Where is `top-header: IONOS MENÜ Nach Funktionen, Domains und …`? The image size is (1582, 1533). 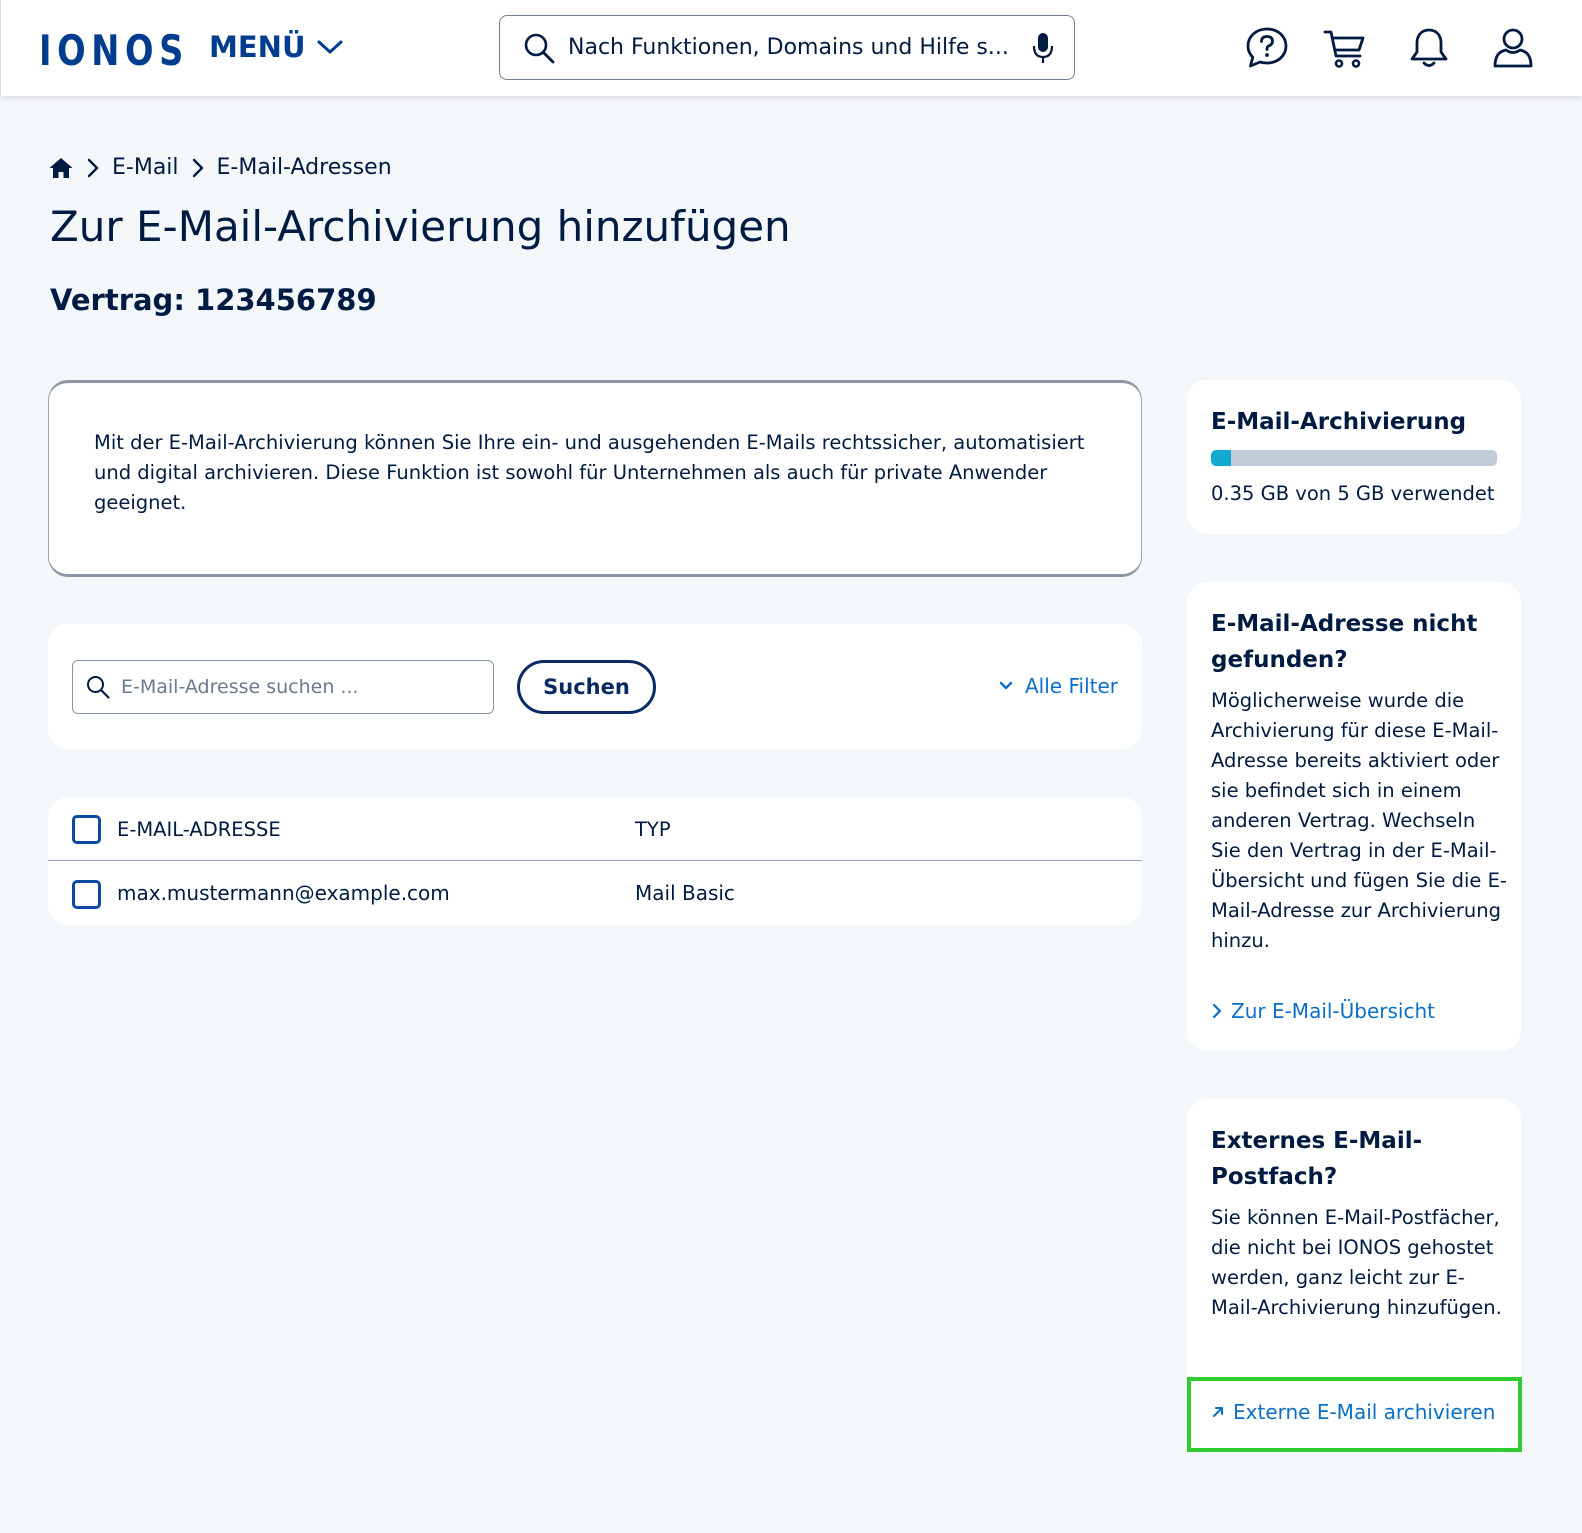 top-header: IONOS MENÜ Nach Funktionen, Domains und … is located at coordinates (791, 48).